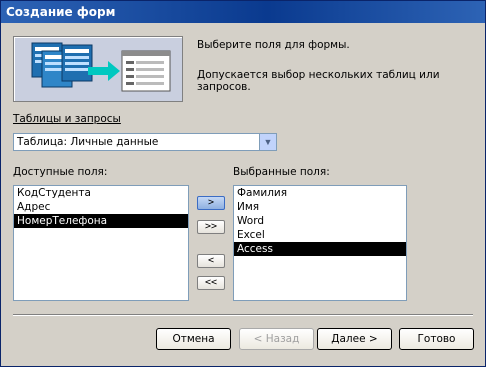 The width and height of the screenshot is (486, 367). What do you see at coordinates (88, 142) in the screenshot?
I see `tables-combobox-value: Таблица: Личные данные` at bounding box center [88, 142].